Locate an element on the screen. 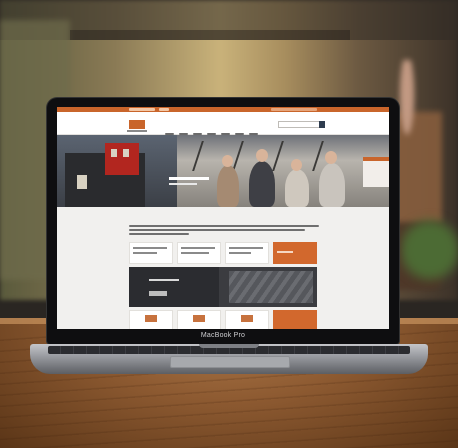  intro-paragraph is located at coordinates (224, 230).